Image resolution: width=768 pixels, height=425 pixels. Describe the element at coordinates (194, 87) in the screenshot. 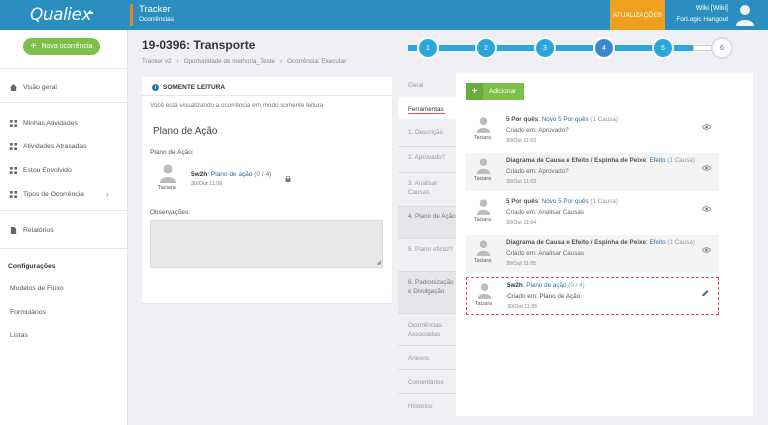

I see `readonly-heading-text: SOMENTE LEITURA` at that location.